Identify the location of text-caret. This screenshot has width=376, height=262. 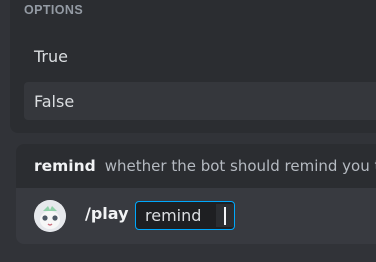
(225, 216).